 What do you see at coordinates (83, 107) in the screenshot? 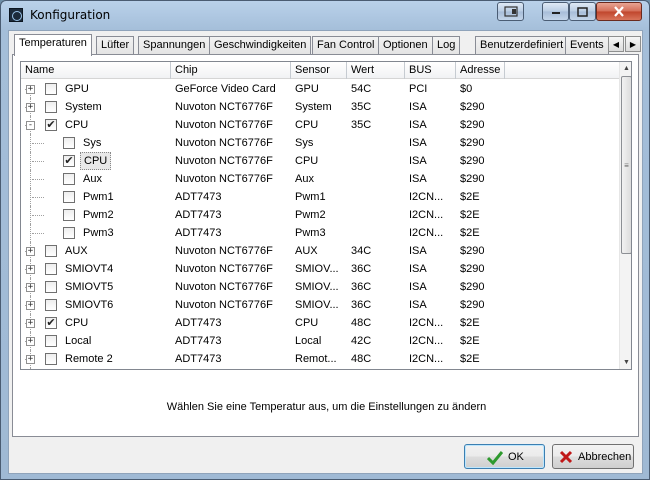
I see `sensor-name: System` at bounding box center [83, 107].